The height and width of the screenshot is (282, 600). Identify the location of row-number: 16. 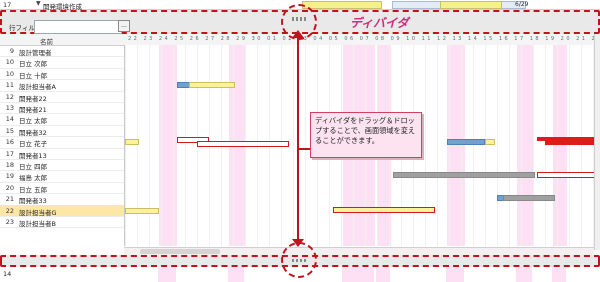
(9, 142).